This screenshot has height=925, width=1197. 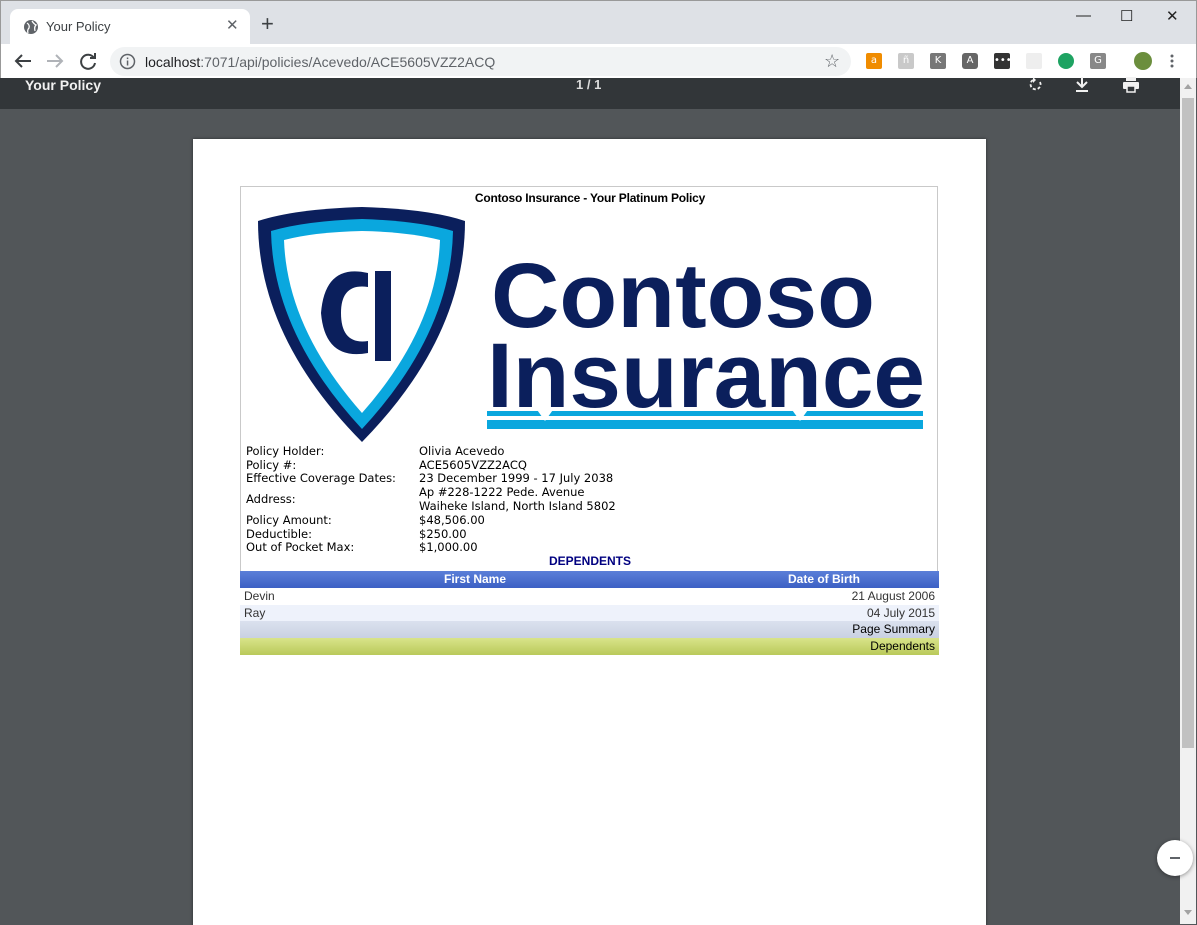 I want to click on amazon-extension-icon: a, so click(x=874, y=61).